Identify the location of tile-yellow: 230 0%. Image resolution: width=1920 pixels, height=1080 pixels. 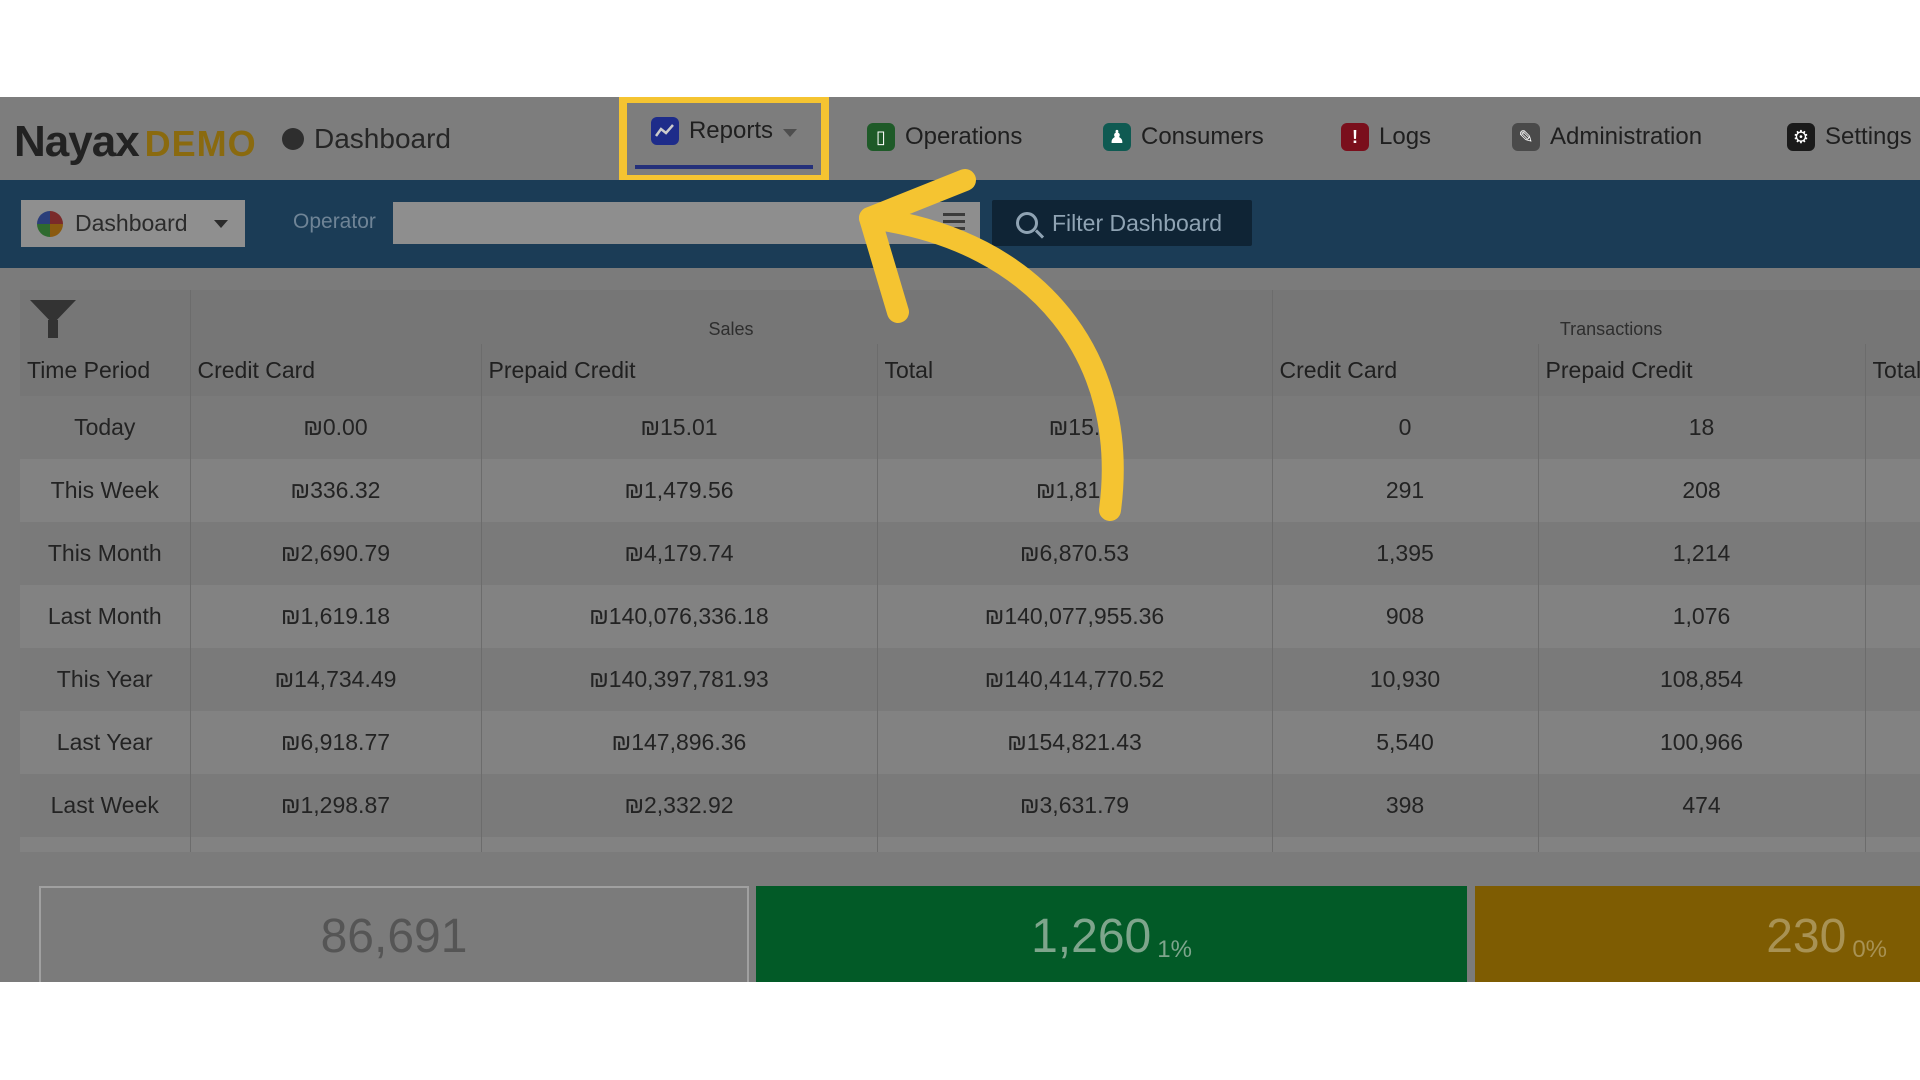
(1697, 934).